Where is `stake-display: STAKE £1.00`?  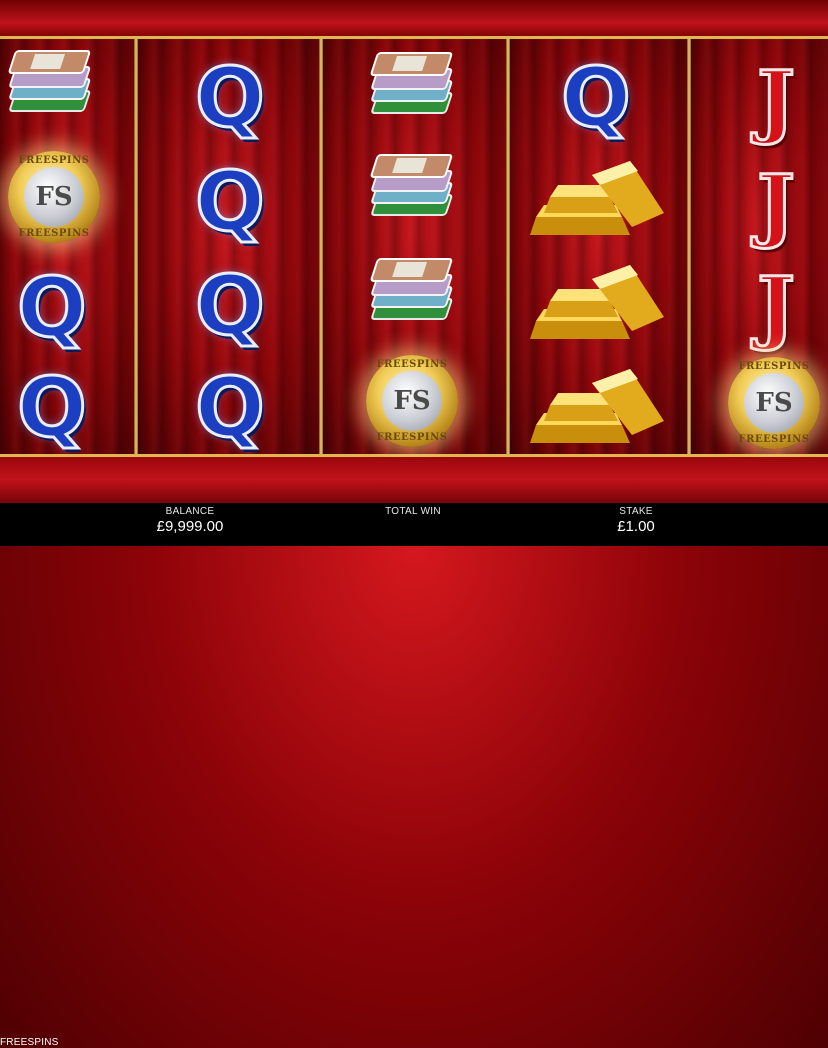 stake-display: STAKE £1.00 is located at coordinates (636, 520).